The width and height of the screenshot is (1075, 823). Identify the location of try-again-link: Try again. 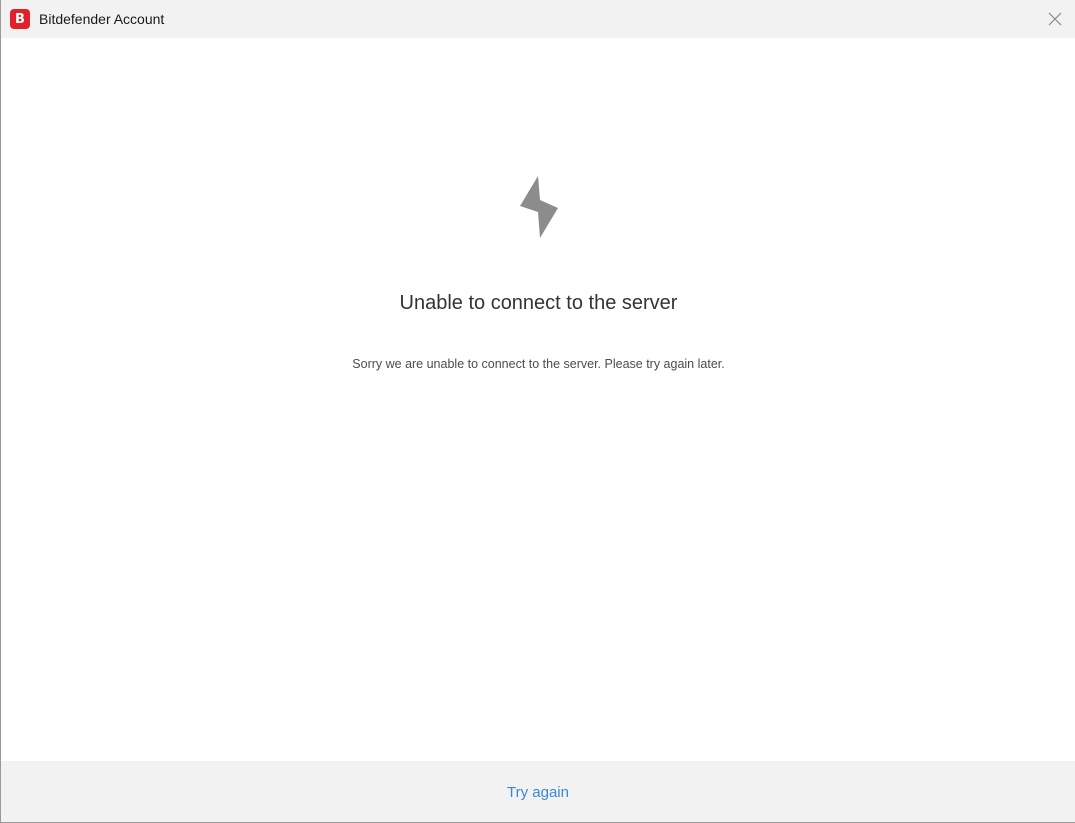
(538, 792).